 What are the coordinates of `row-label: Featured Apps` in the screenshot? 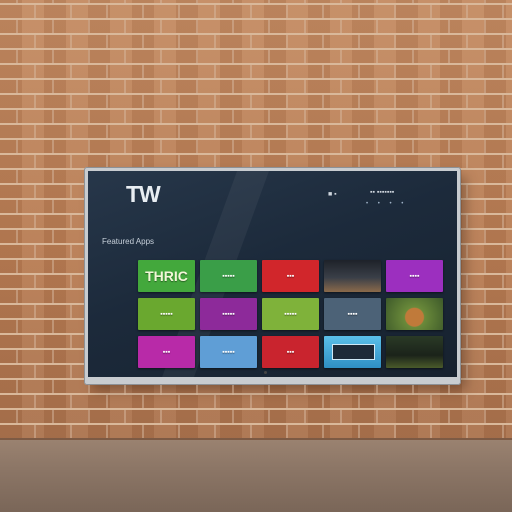 It's located at (128, 241).